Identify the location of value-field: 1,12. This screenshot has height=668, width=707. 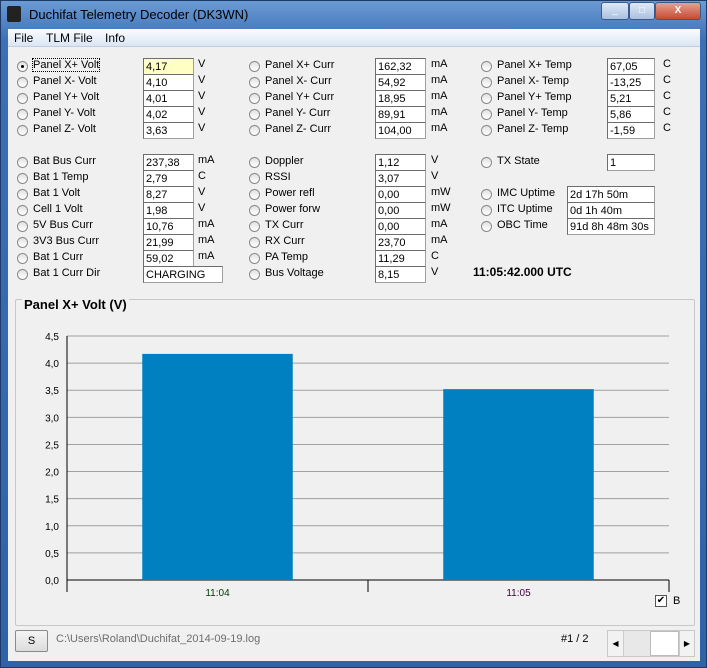
(400, 162).